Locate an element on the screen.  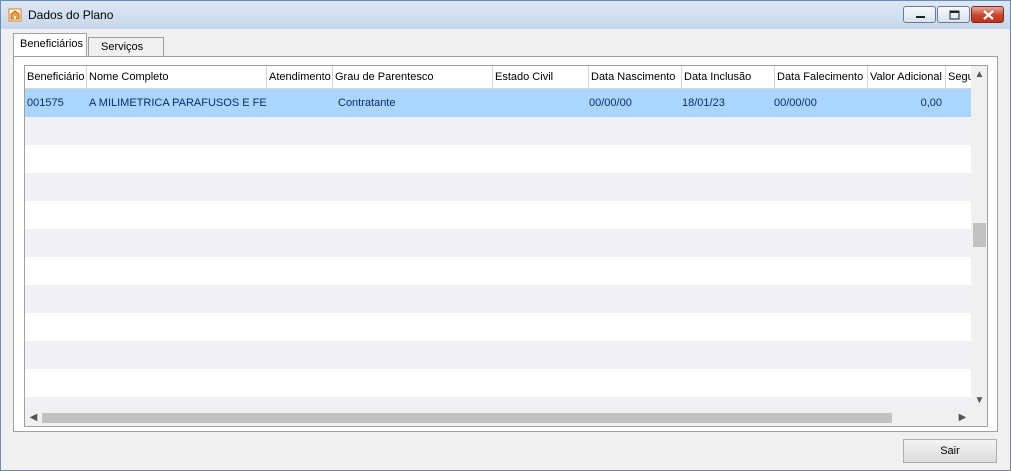
minimize-button is located at coordinates (919, 14).